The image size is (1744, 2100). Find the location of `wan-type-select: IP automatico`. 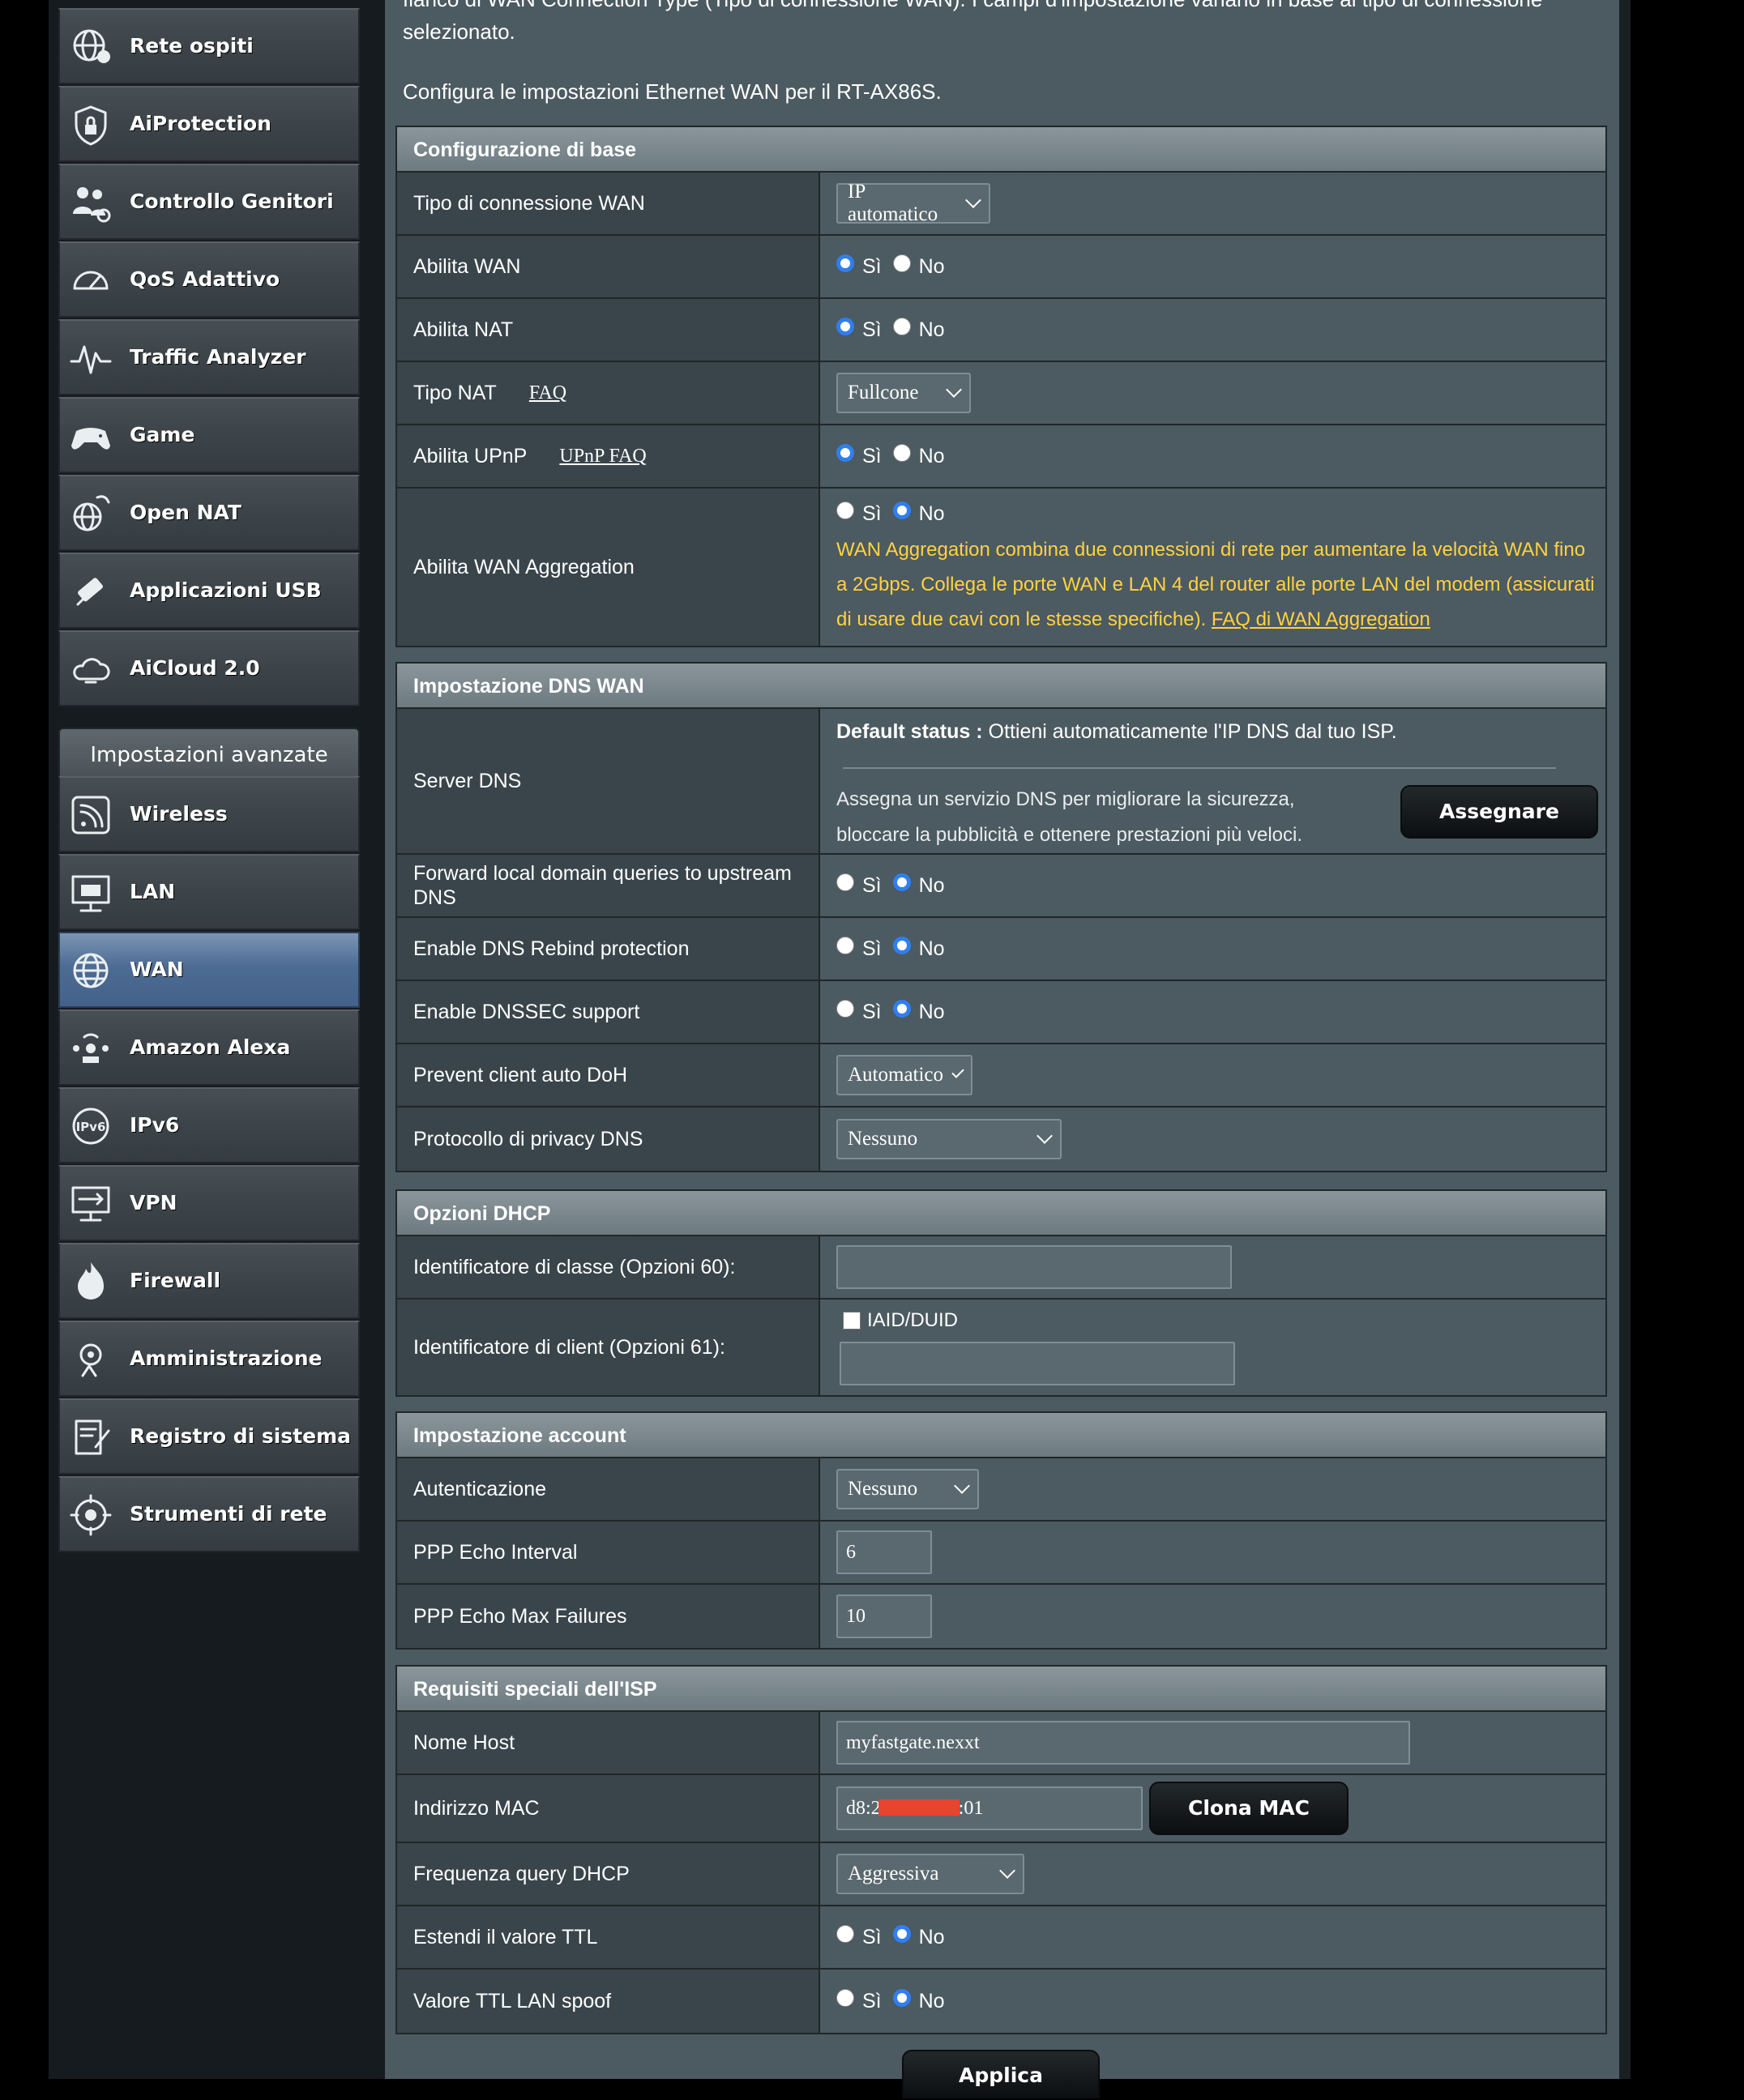

wan-type-select: IP automatico is located at coordinates (913, 203).